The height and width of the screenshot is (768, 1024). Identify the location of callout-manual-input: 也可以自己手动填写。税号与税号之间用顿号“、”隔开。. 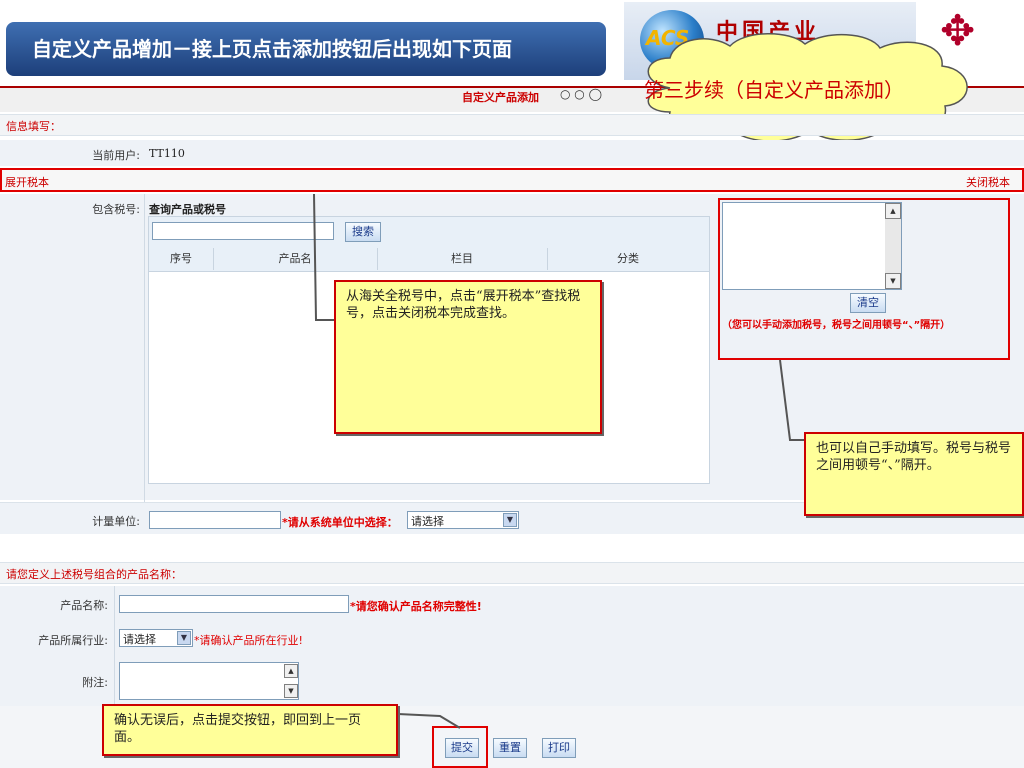
(914, 474).